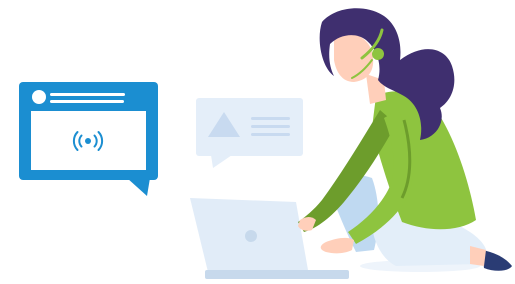 The height and width of the screenshot is (284, 515). I want to click on avatar-dot, so click(39, 97).